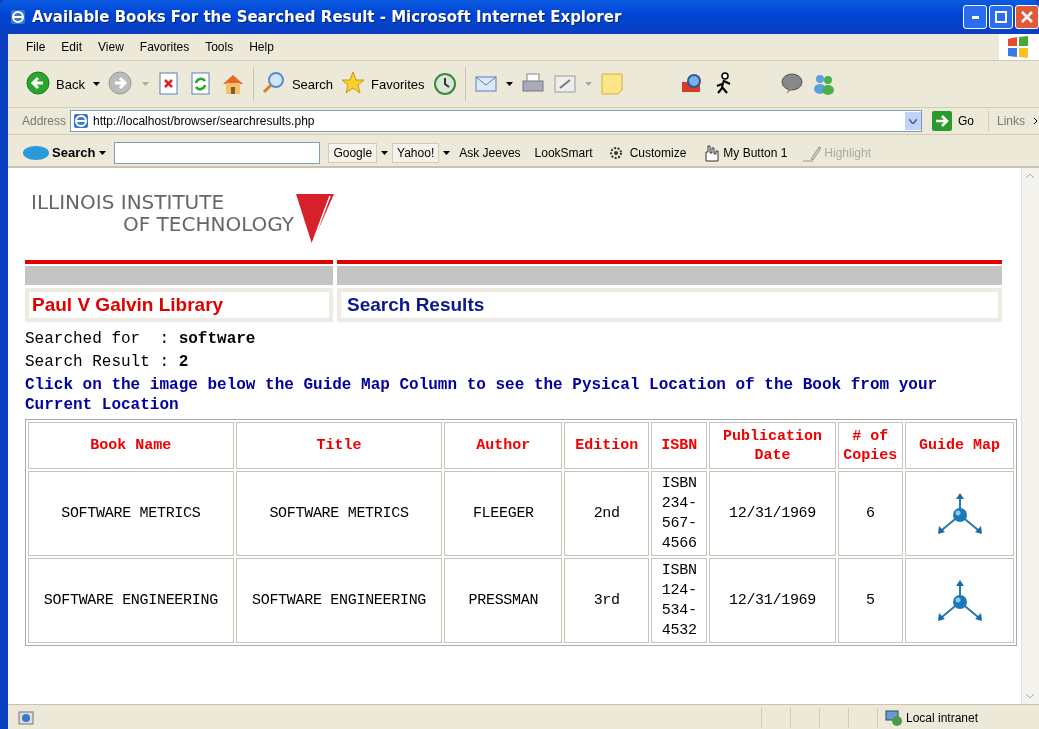 This screenshot has width=1039, height=729. I want to click on table-cell: 6, so click(870, 513).